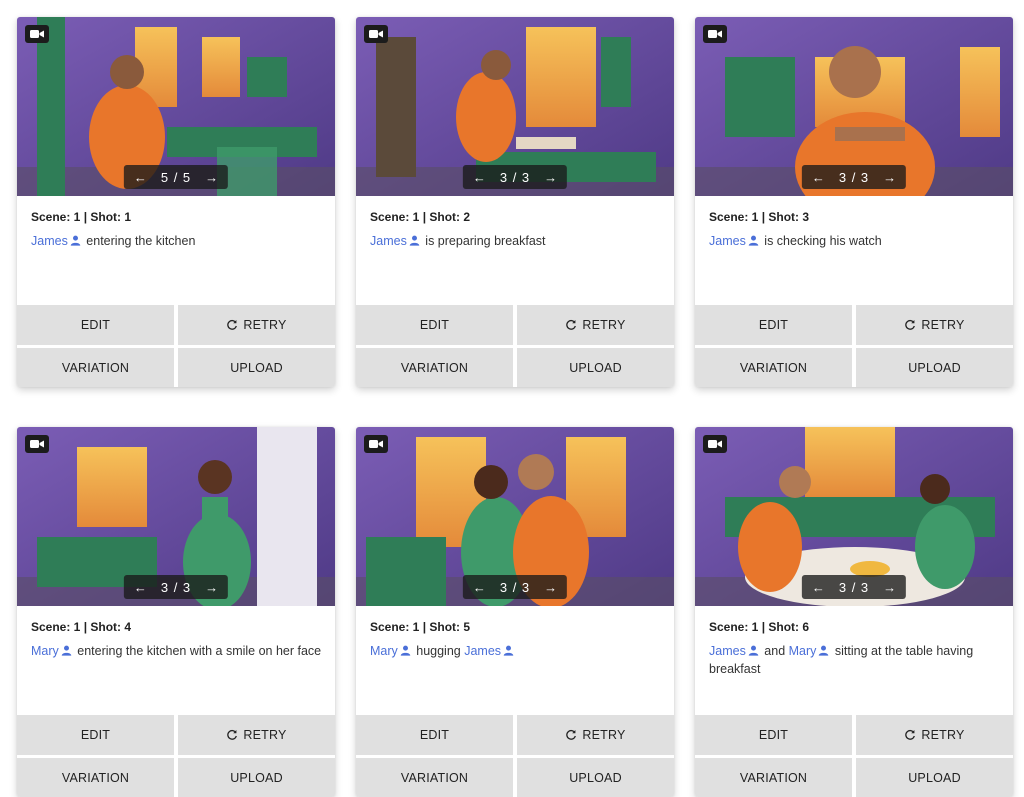 This screenshot has width=1024, height=797. Describe the element at coordinates (438, 651) in the screenshot. I see `description-text: hugging` at that location.